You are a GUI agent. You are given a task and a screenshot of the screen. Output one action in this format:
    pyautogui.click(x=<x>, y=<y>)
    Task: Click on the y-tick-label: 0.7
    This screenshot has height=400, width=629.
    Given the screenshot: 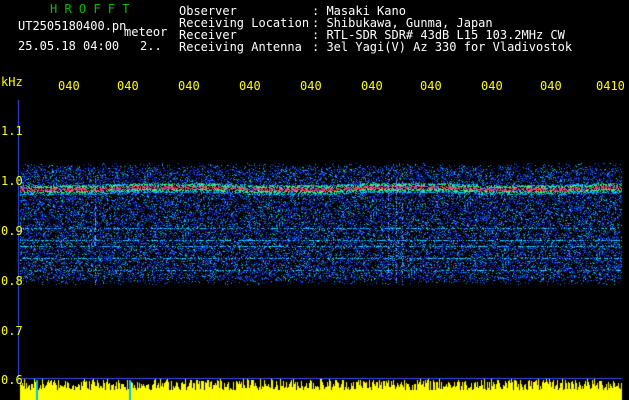 What is the action you would take?
    pyautogui.click(x=12, y=331)
    